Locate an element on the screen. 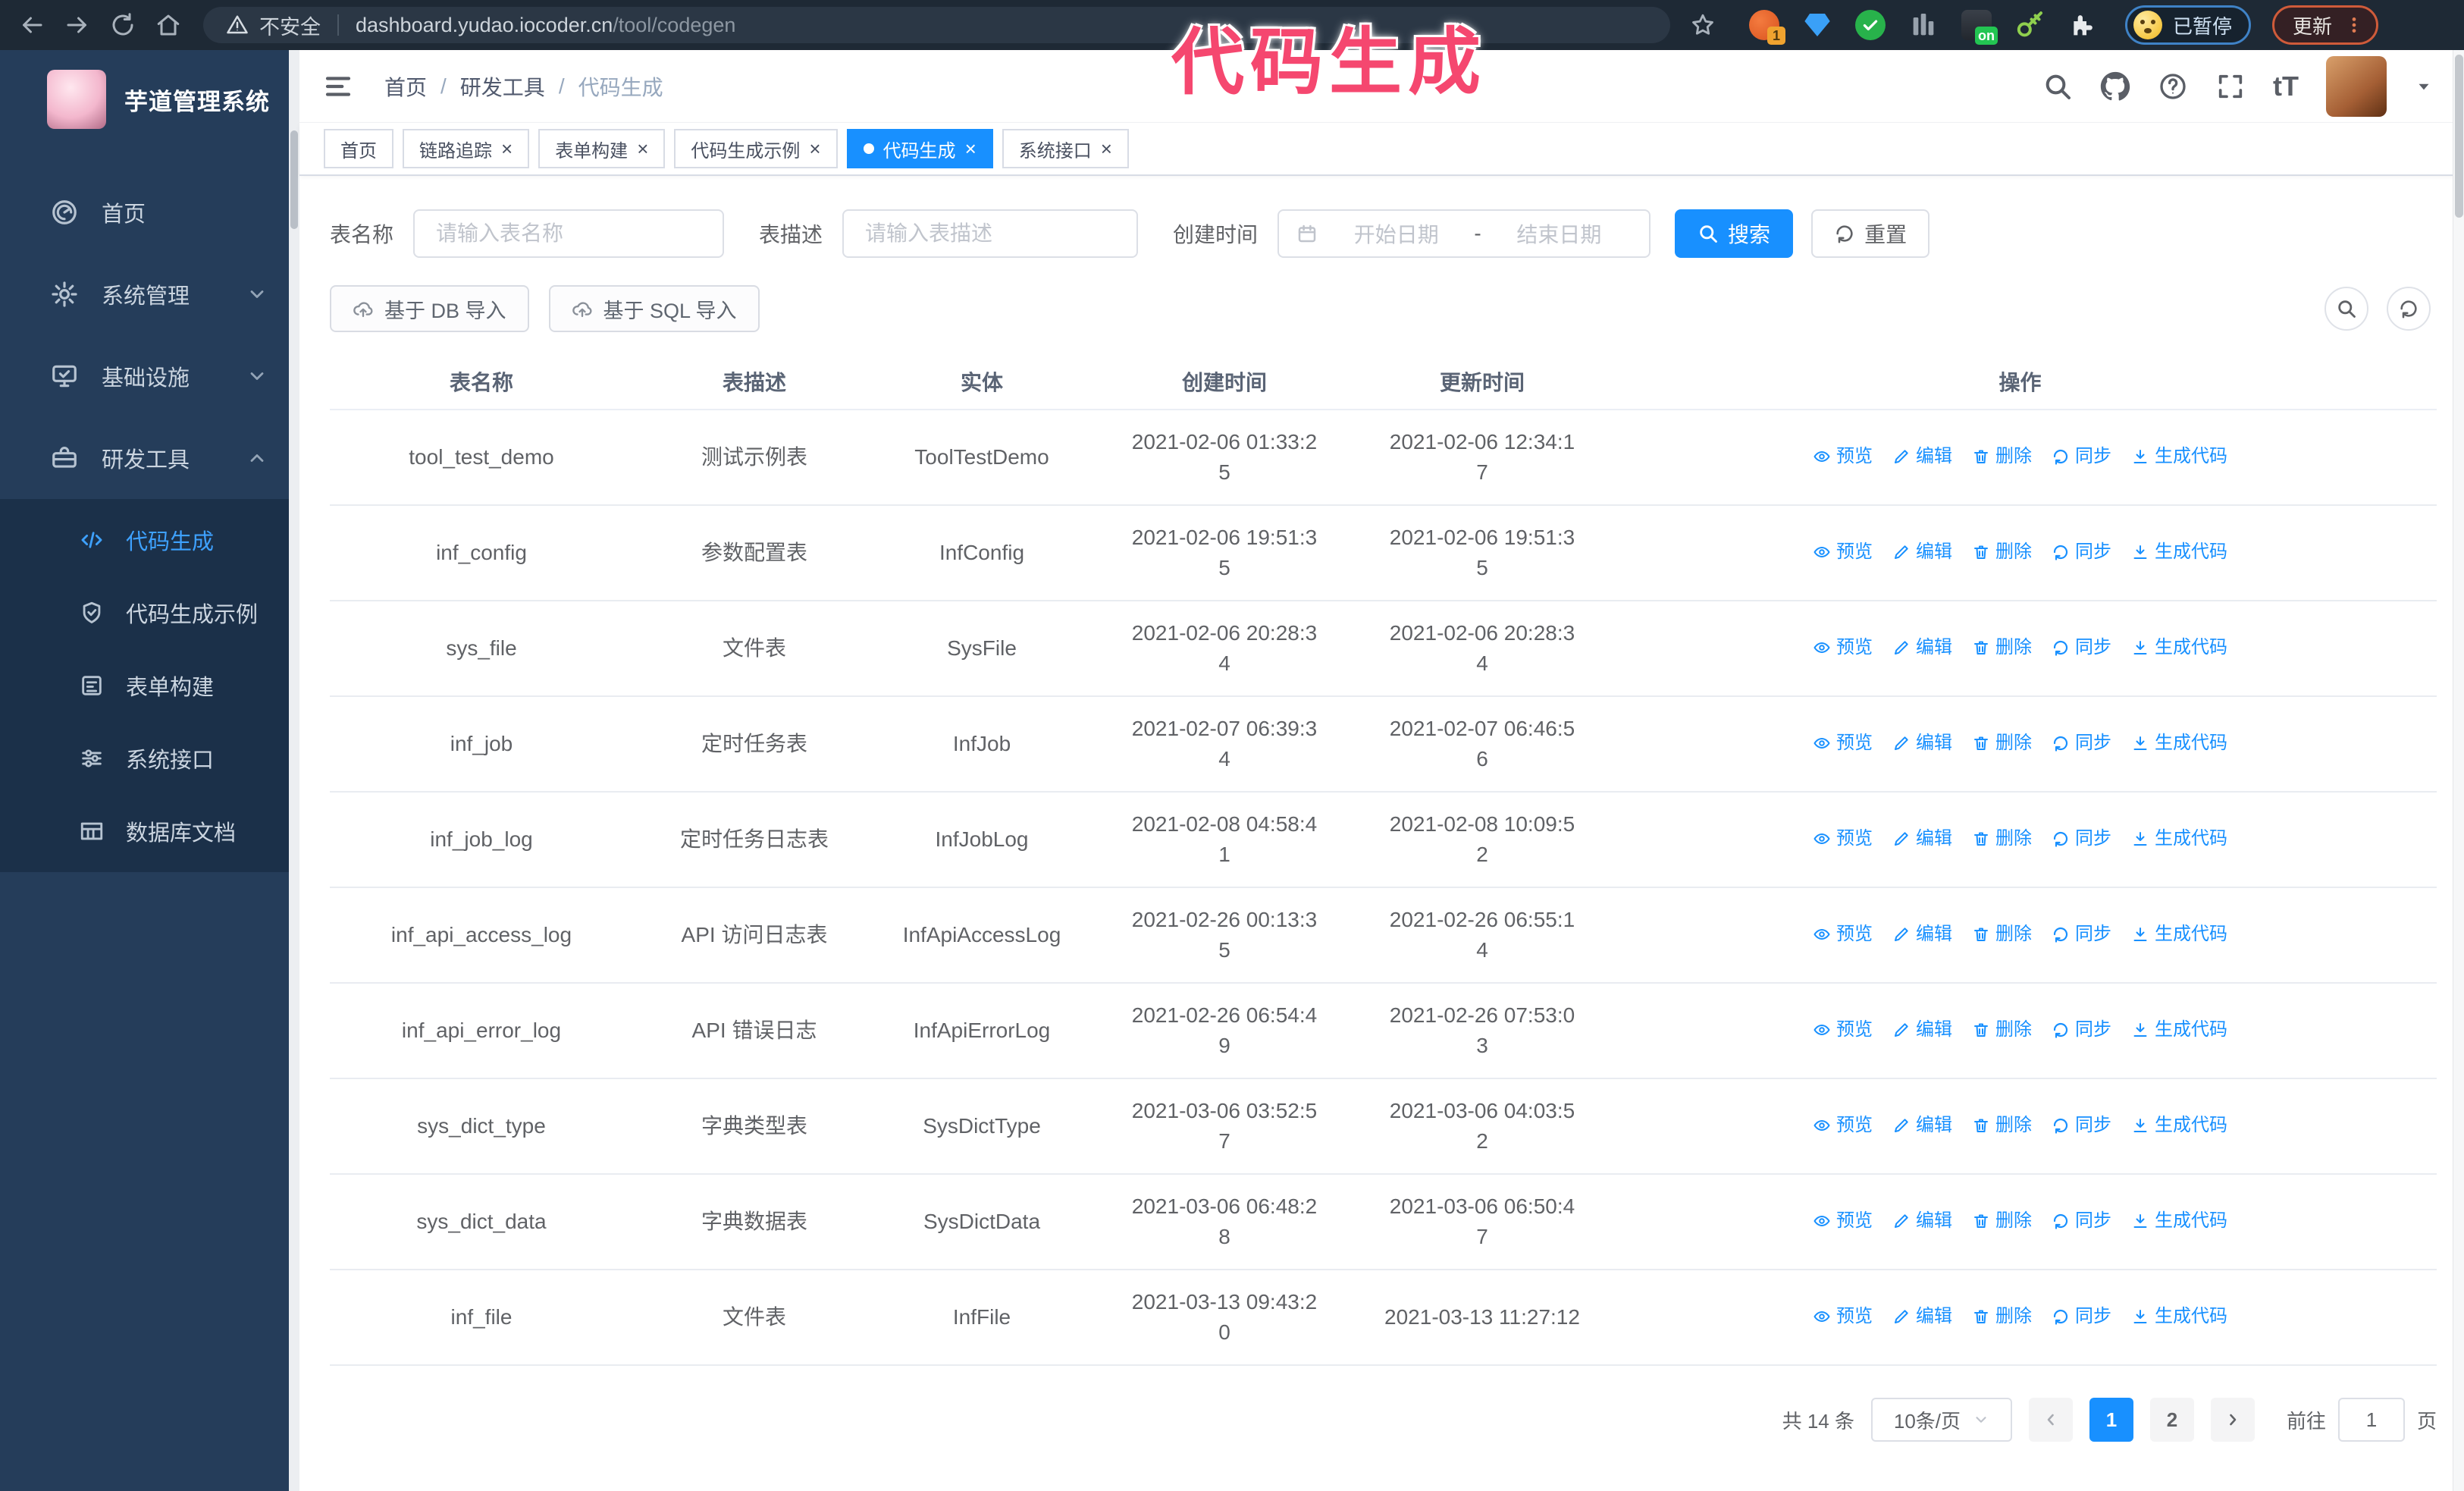 This screenshot has height=1491, width=2464. tab-system-api: 系统接口 × is located at coordinates (1066, 148).